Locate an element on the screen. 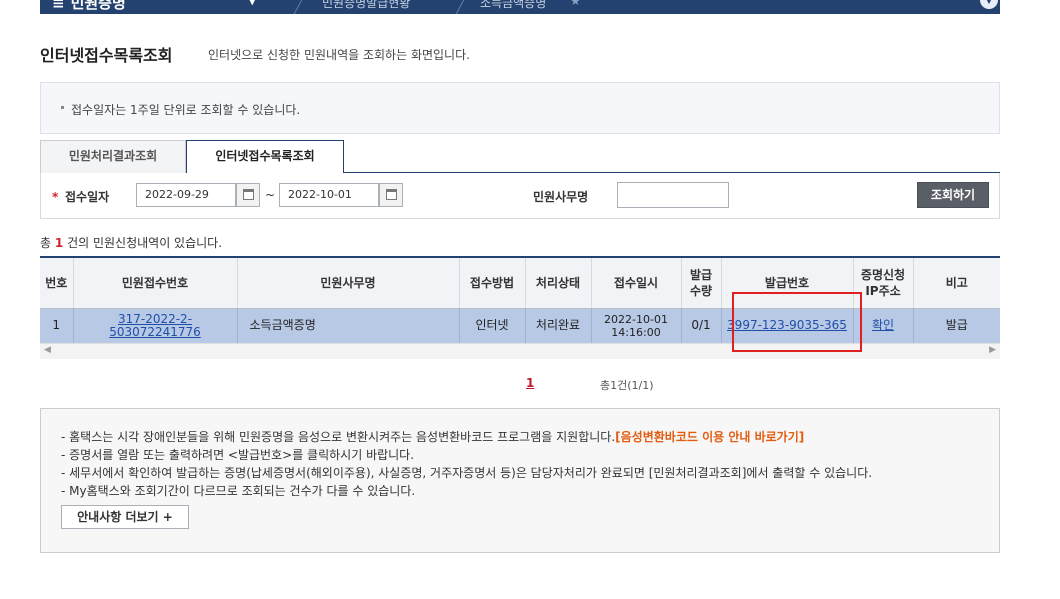  notice-box: 접수일자는 1주일 단위로 조회할 수 있습니다. is located at coordinates (520, 108).